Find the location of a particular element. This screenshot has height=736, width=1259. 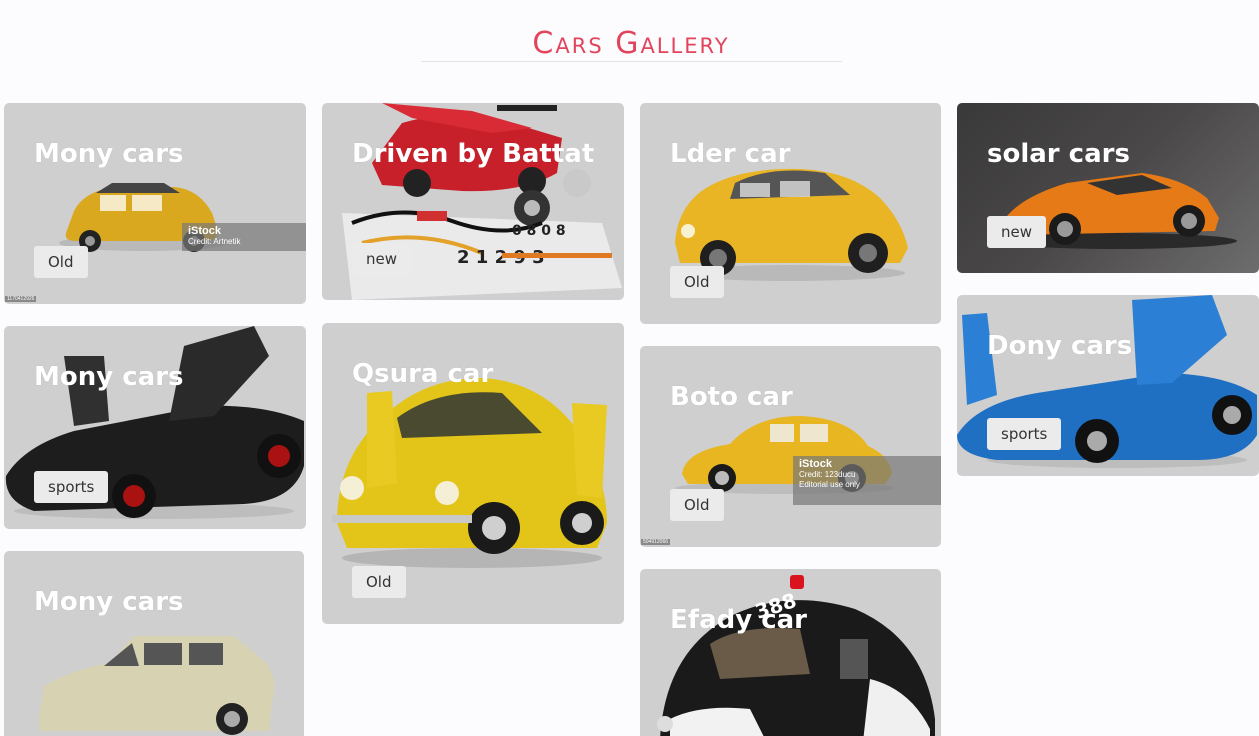

gallery-card-driven-by-battat: 0 8 0 8 2 1 2 9 3 Driven by Battat new is located at coordinates (473, 201).